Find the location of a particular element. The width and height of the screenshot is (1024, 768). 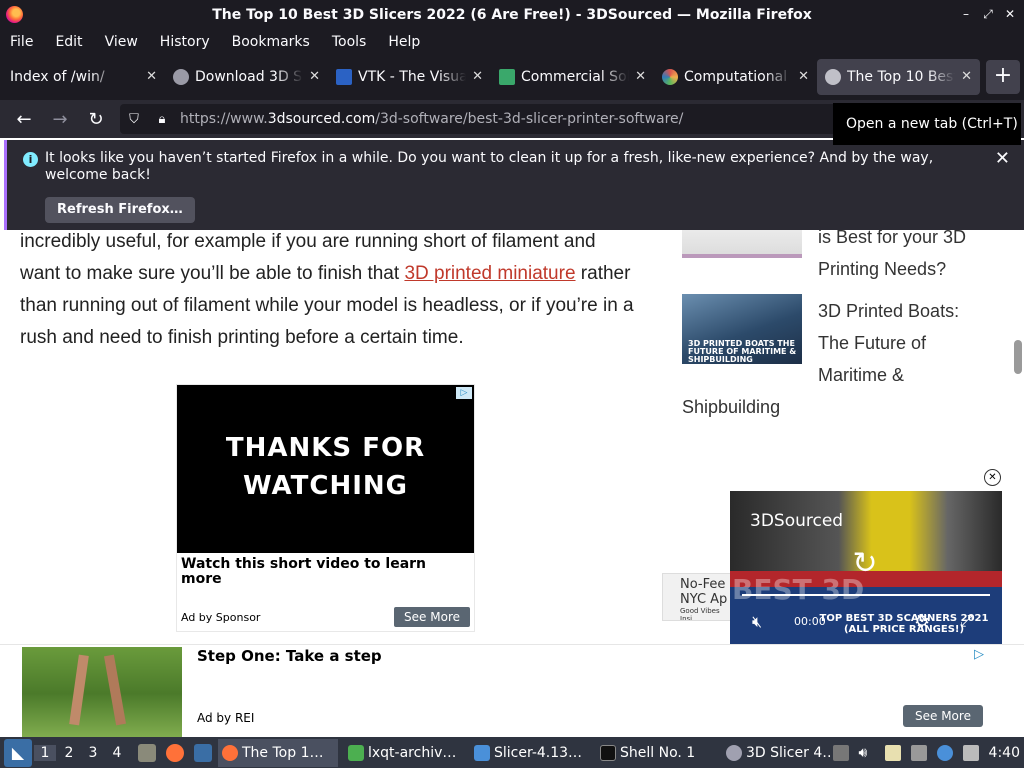

workspace-1: 1 is located at coordinates (45, 752).